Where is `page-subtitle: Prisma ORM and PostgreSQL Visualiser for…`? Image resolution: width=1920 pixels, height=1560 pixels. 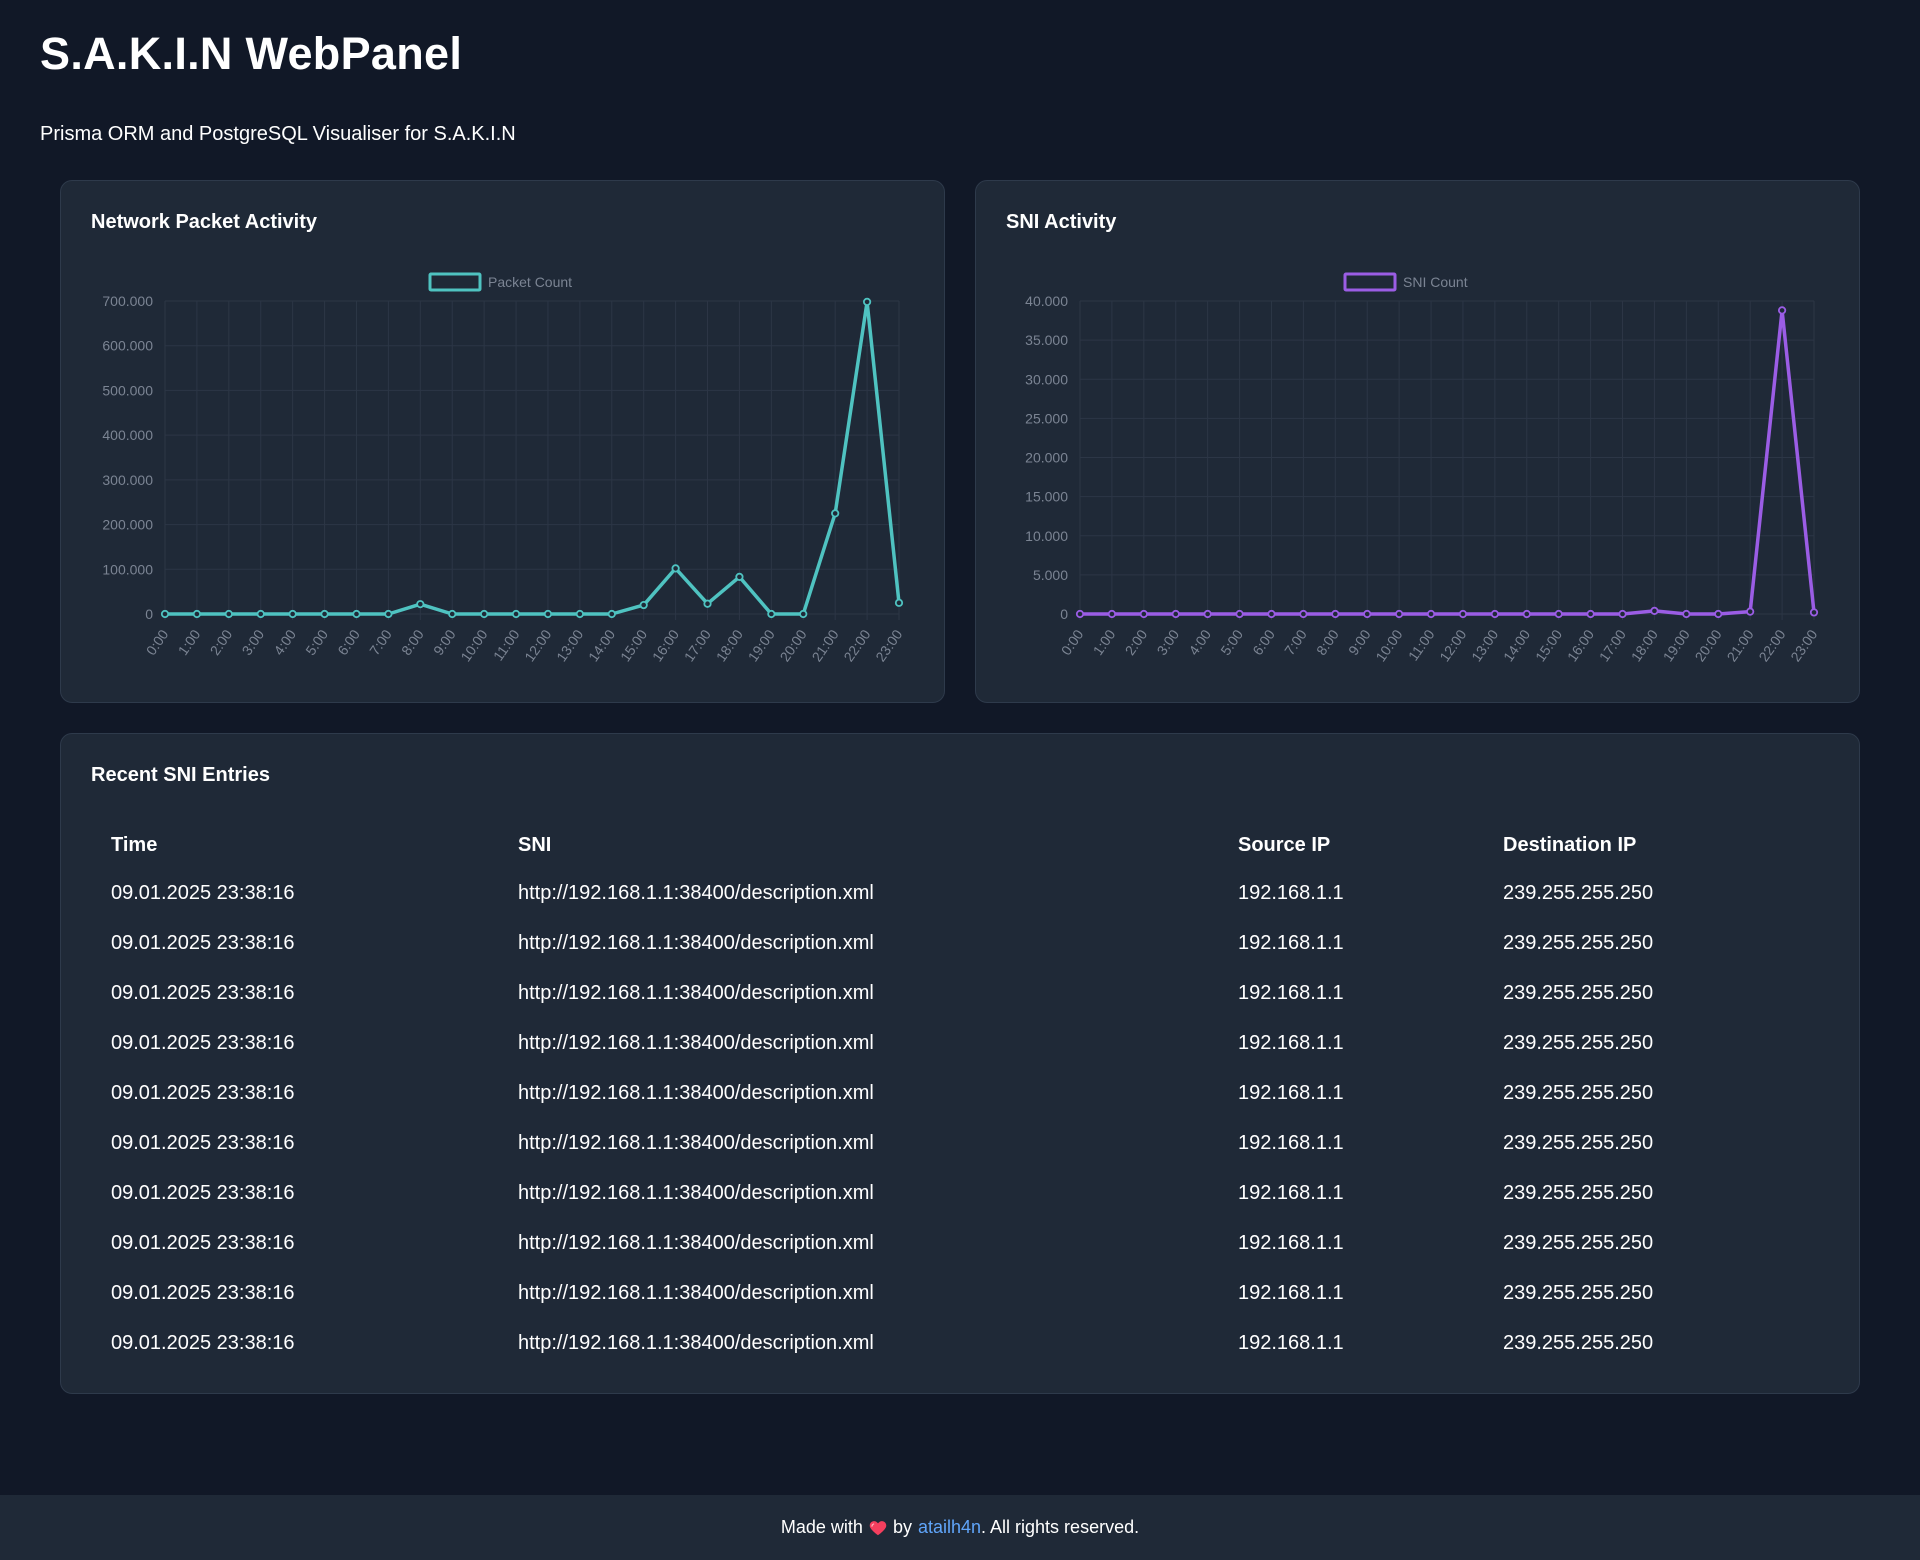
page-subtitle: Prisma ORM and PostgreSQL Visualiser for… is located at coordinates (278, 134).